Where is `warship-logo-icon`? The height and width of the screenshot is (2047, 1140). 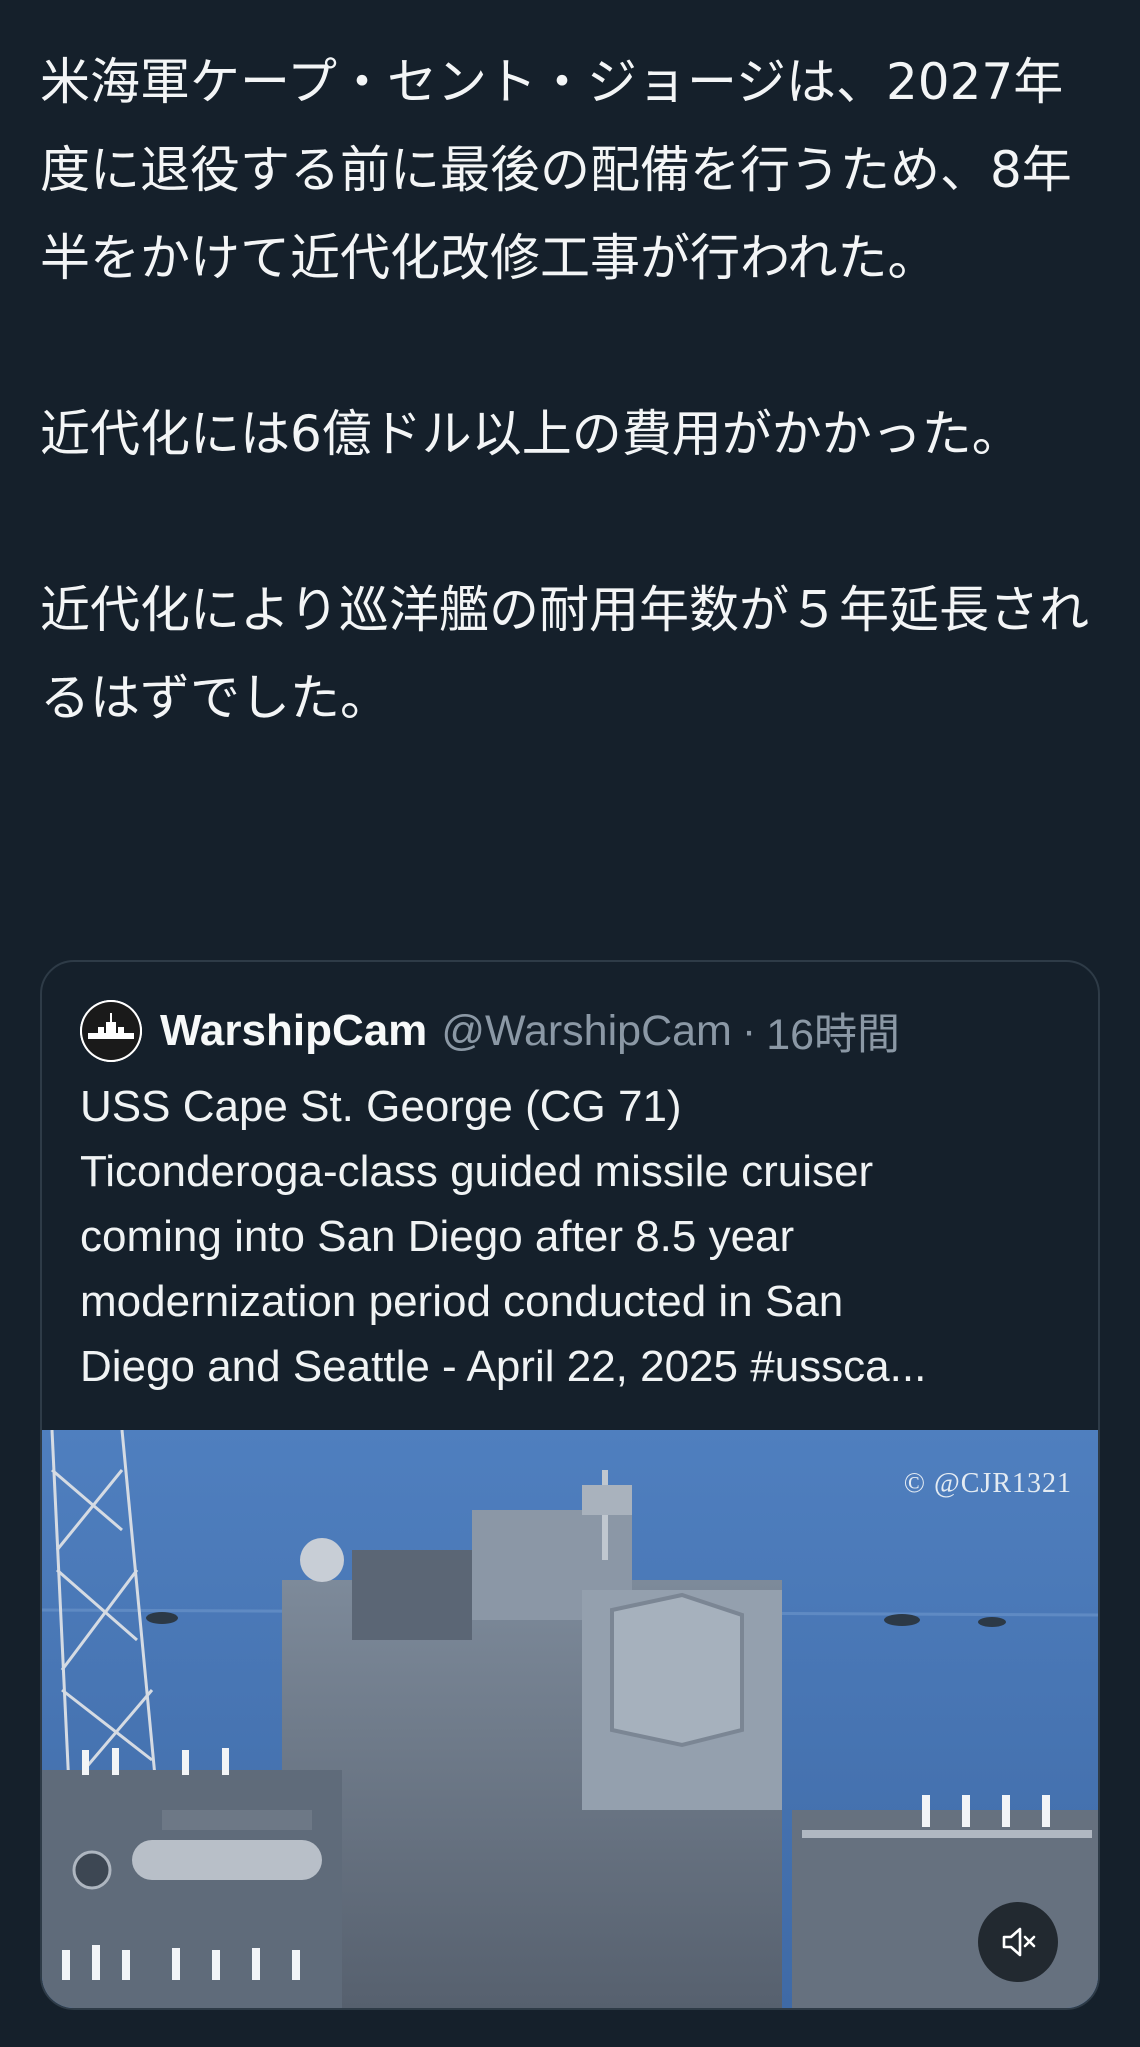 warship-logo-icon is located at coordinates (111, 1031).